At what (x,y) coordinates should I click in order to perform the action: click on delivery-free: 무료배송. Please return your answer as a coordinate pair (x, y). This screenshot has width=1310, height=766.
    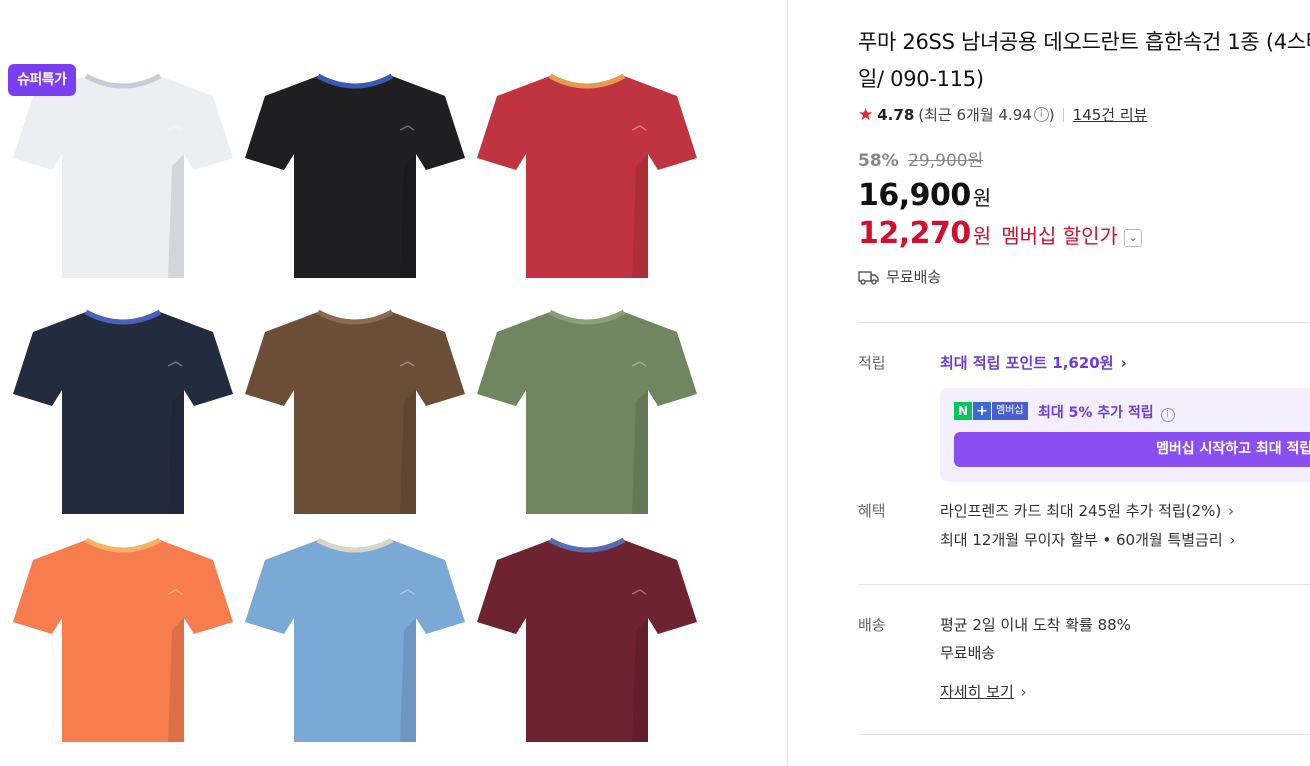
    Looking at the image, I should click on (968, 653).